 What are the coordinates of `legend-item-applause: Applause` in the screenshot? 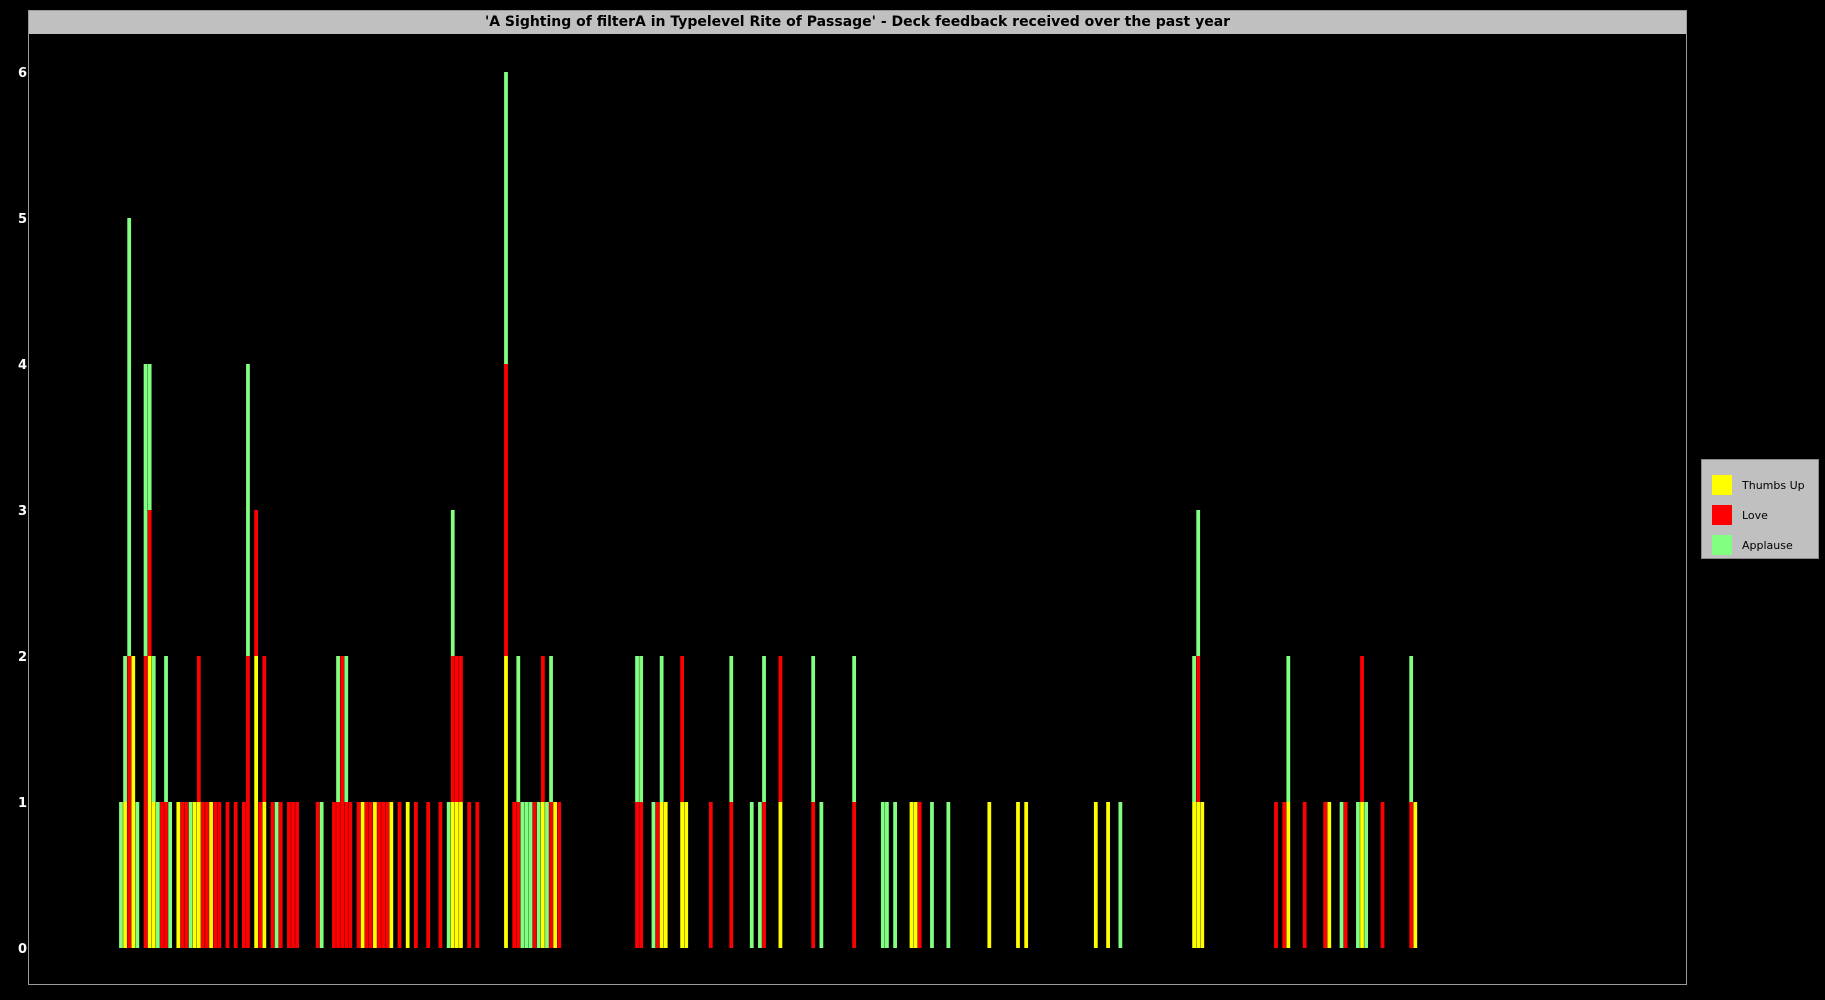 It's located at (1765, 545).